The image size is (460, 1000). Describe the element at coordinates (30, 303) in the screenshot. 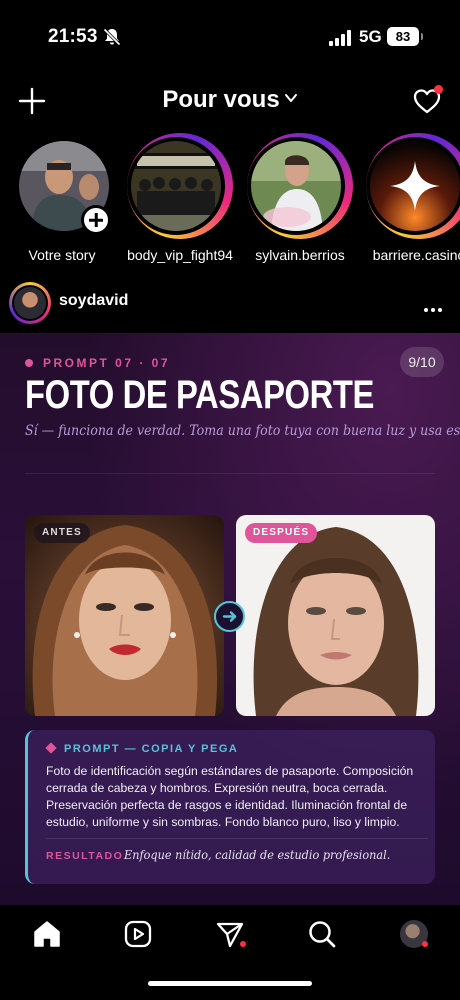

I see `post-author-avatar` at that location.